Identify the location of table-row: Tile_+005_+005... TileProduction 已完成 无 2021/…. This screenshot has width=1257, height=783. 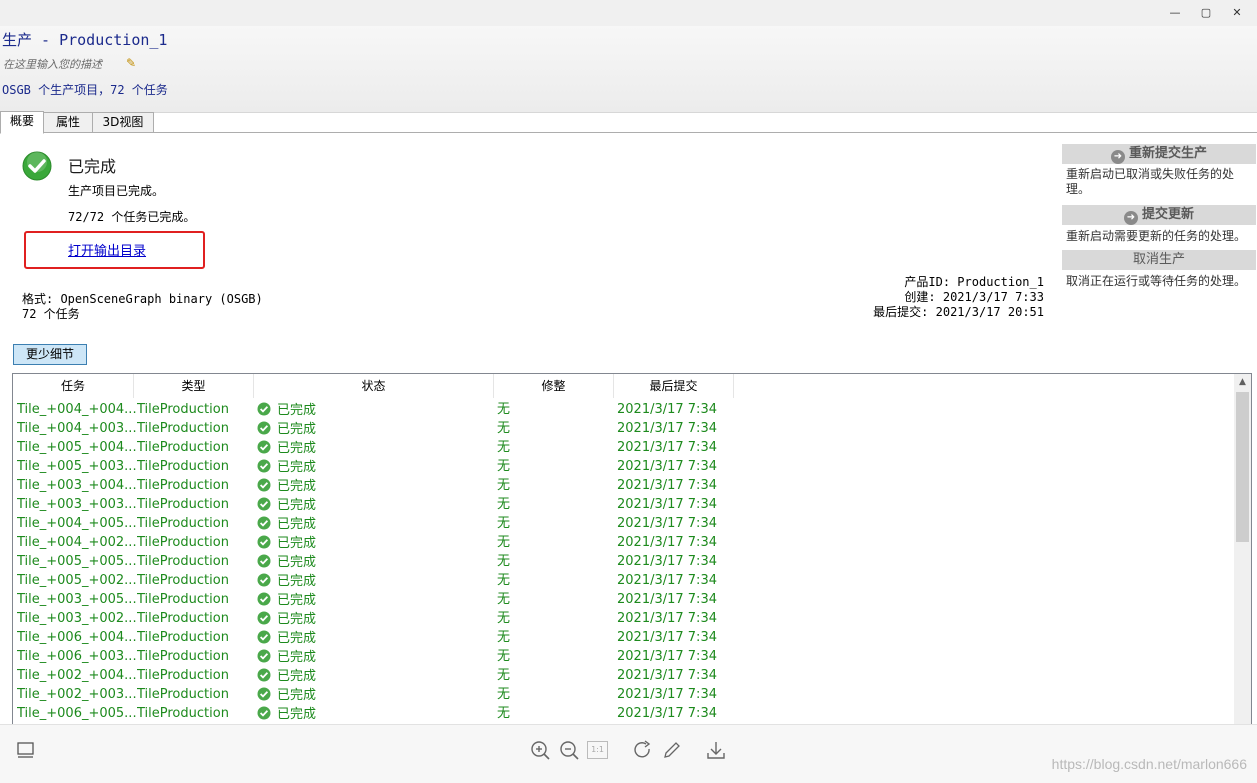
(373, 561).